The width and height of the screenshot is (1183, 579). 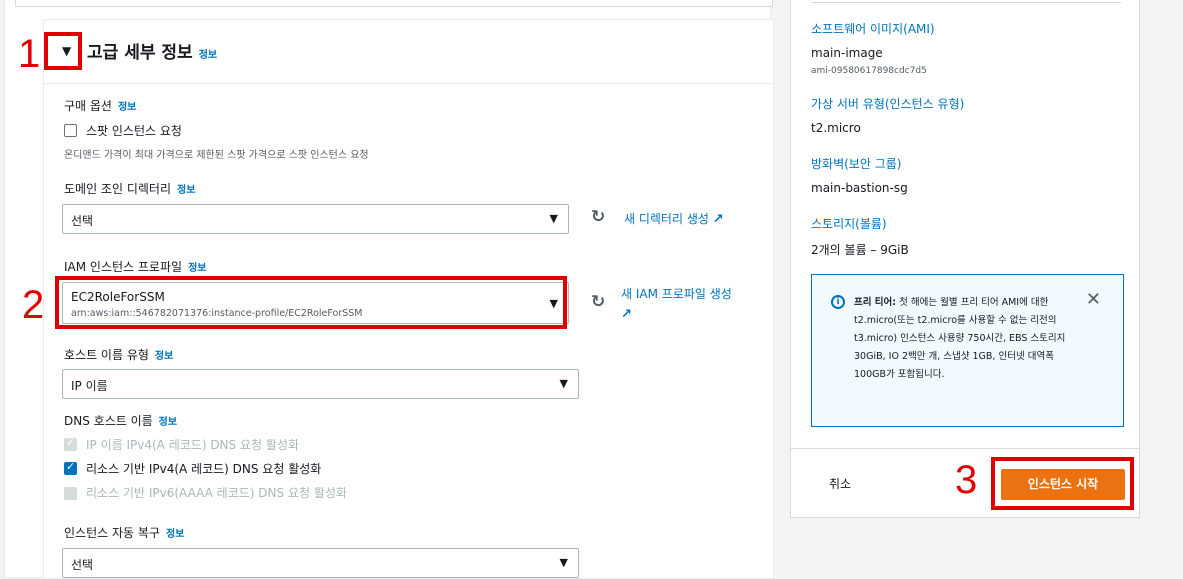 What do you see at coordinates (856, 163) in the screenshot?
I see `security-group-label: 방화벽(보안 그룹)` at bounding box center [856, 163].